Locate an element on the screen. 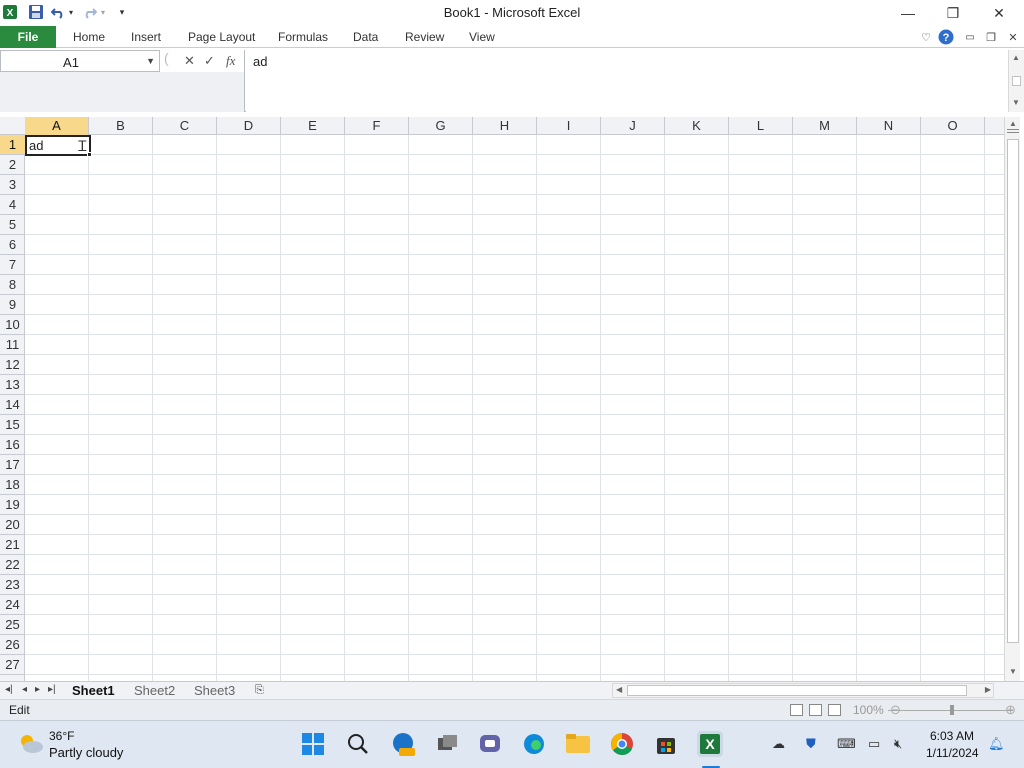 The width and height of the screenshot is (1024, 768). excel-taskbar-icon: X is located at coordinates (710, 744).